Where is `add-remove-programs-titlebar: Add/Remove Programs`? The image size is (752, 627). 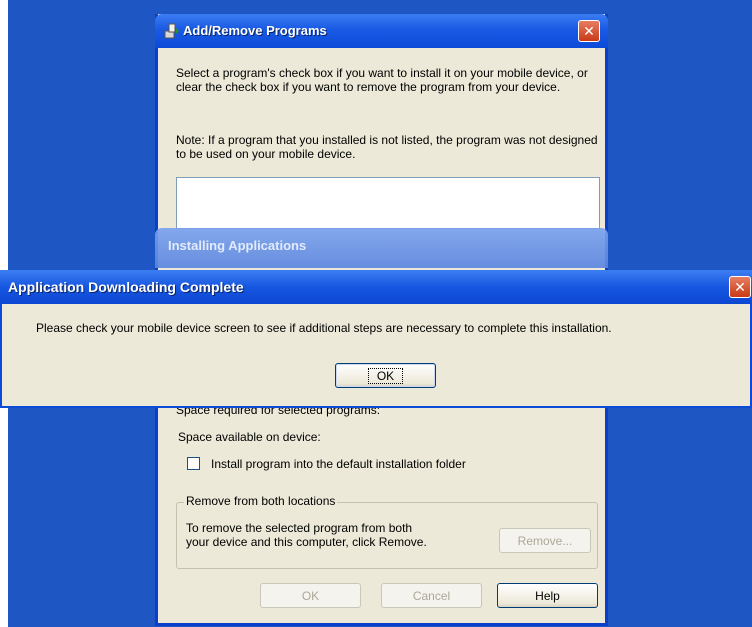 add-remove-programs-titlebar: Add/Remove Programs is located at coordinates (381, 31).